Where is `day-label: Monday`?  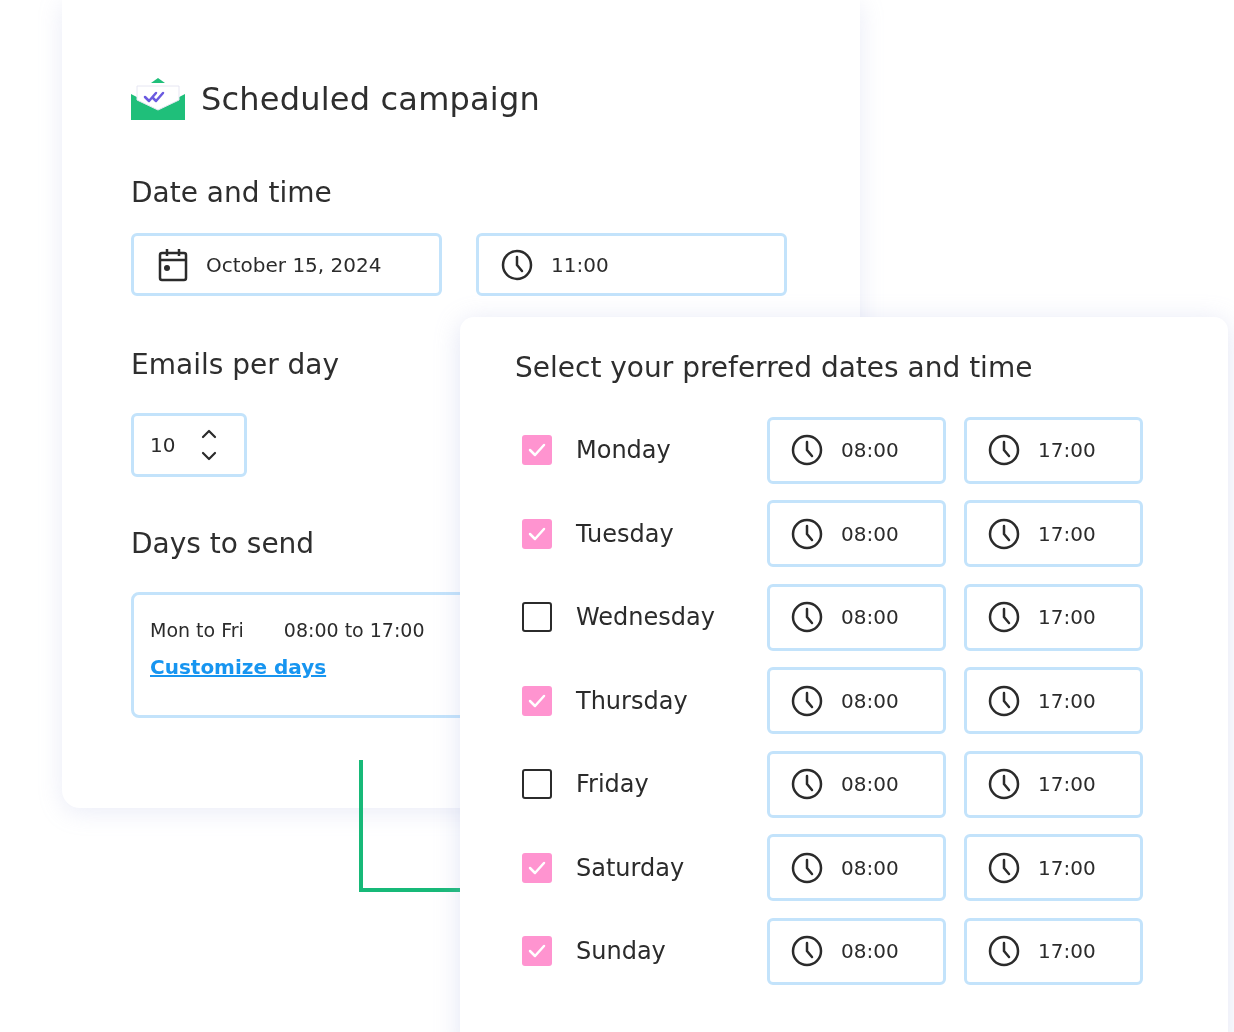 day-label: Monday is located at coordinates (624, 450).